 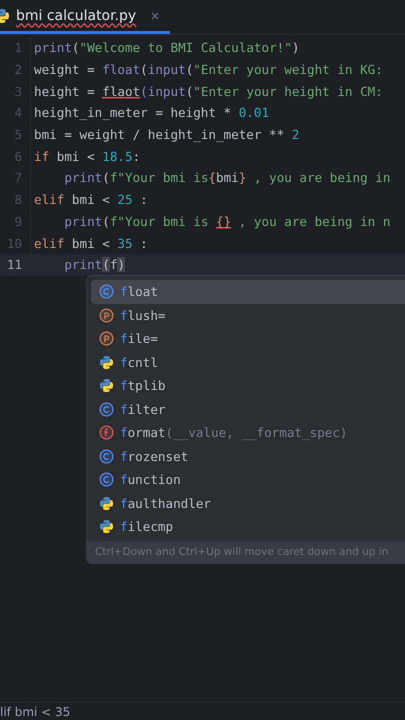 I want to click on code-line: if bmi < 18.5:, so click(x=87, y=156).